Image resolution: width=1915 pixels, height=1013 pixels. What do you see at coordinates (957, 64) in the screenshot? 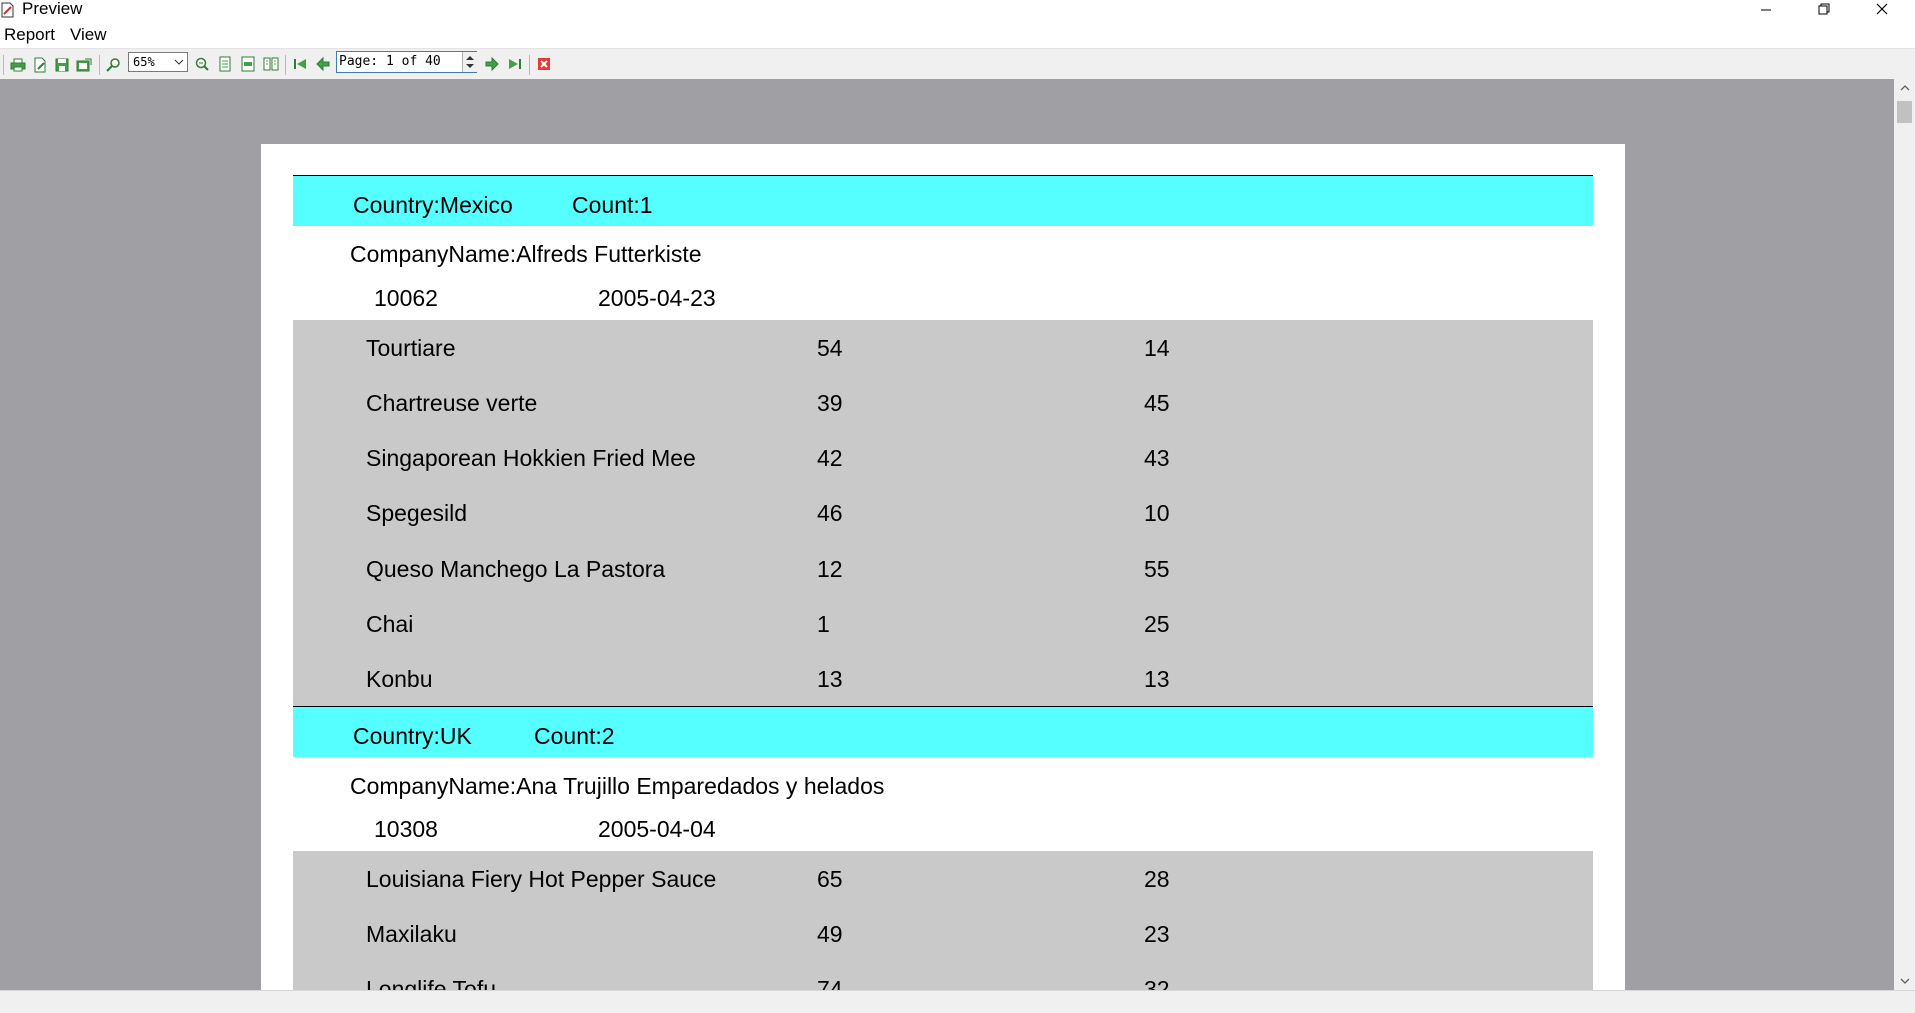
I see `toolbar` at bounding box center [957, 64].